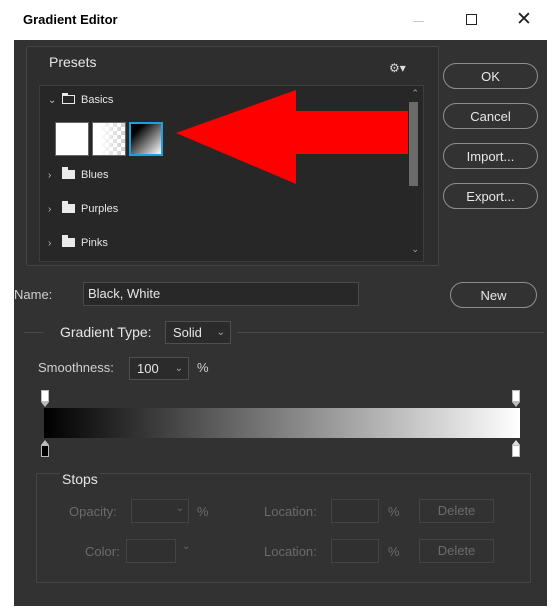 Image resolution: width=553 pixels, height=611 pixels. What do you see at coordinates (490, 76) in the screenshot?
I see `ok-button: OK` at bounding box center [490, 76].